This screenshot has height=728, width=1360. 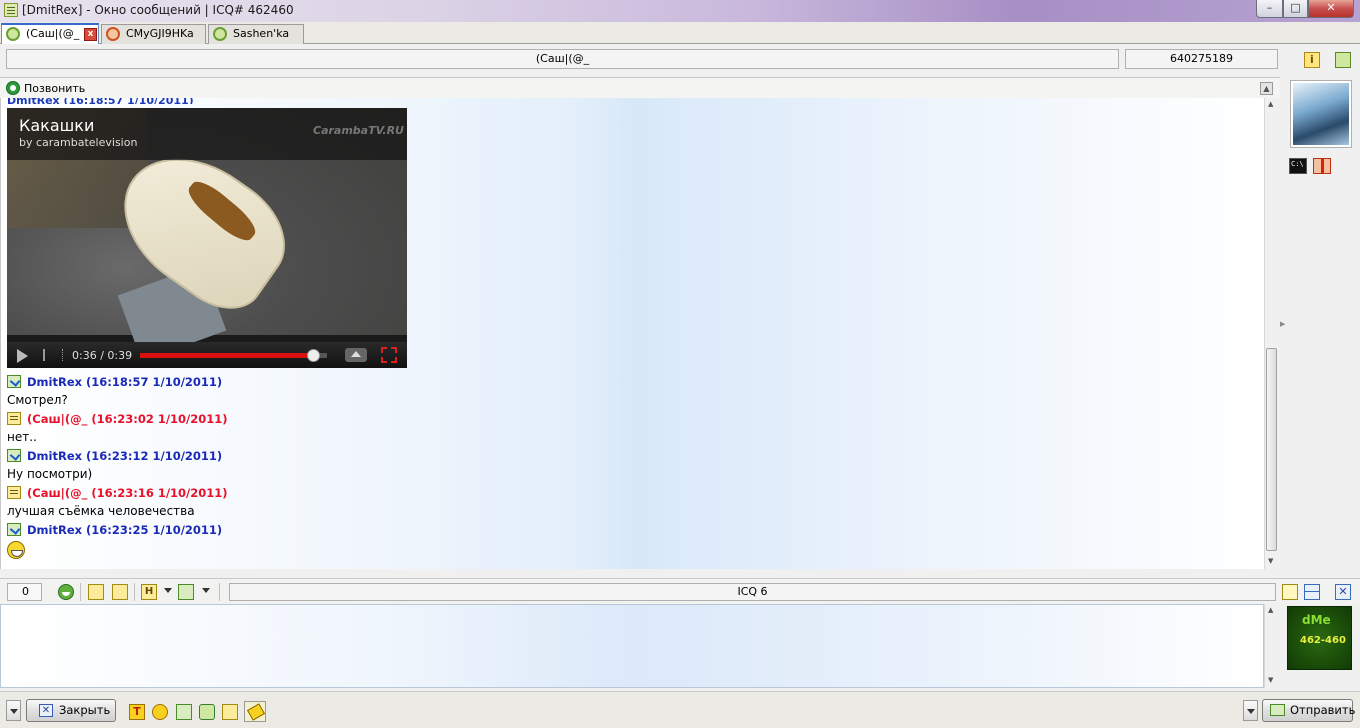 What do you see at coordinates (160, 33) in the screenshot?
I see `tab-label: СMyGJI9HKa` at bounding box center [160, 33].